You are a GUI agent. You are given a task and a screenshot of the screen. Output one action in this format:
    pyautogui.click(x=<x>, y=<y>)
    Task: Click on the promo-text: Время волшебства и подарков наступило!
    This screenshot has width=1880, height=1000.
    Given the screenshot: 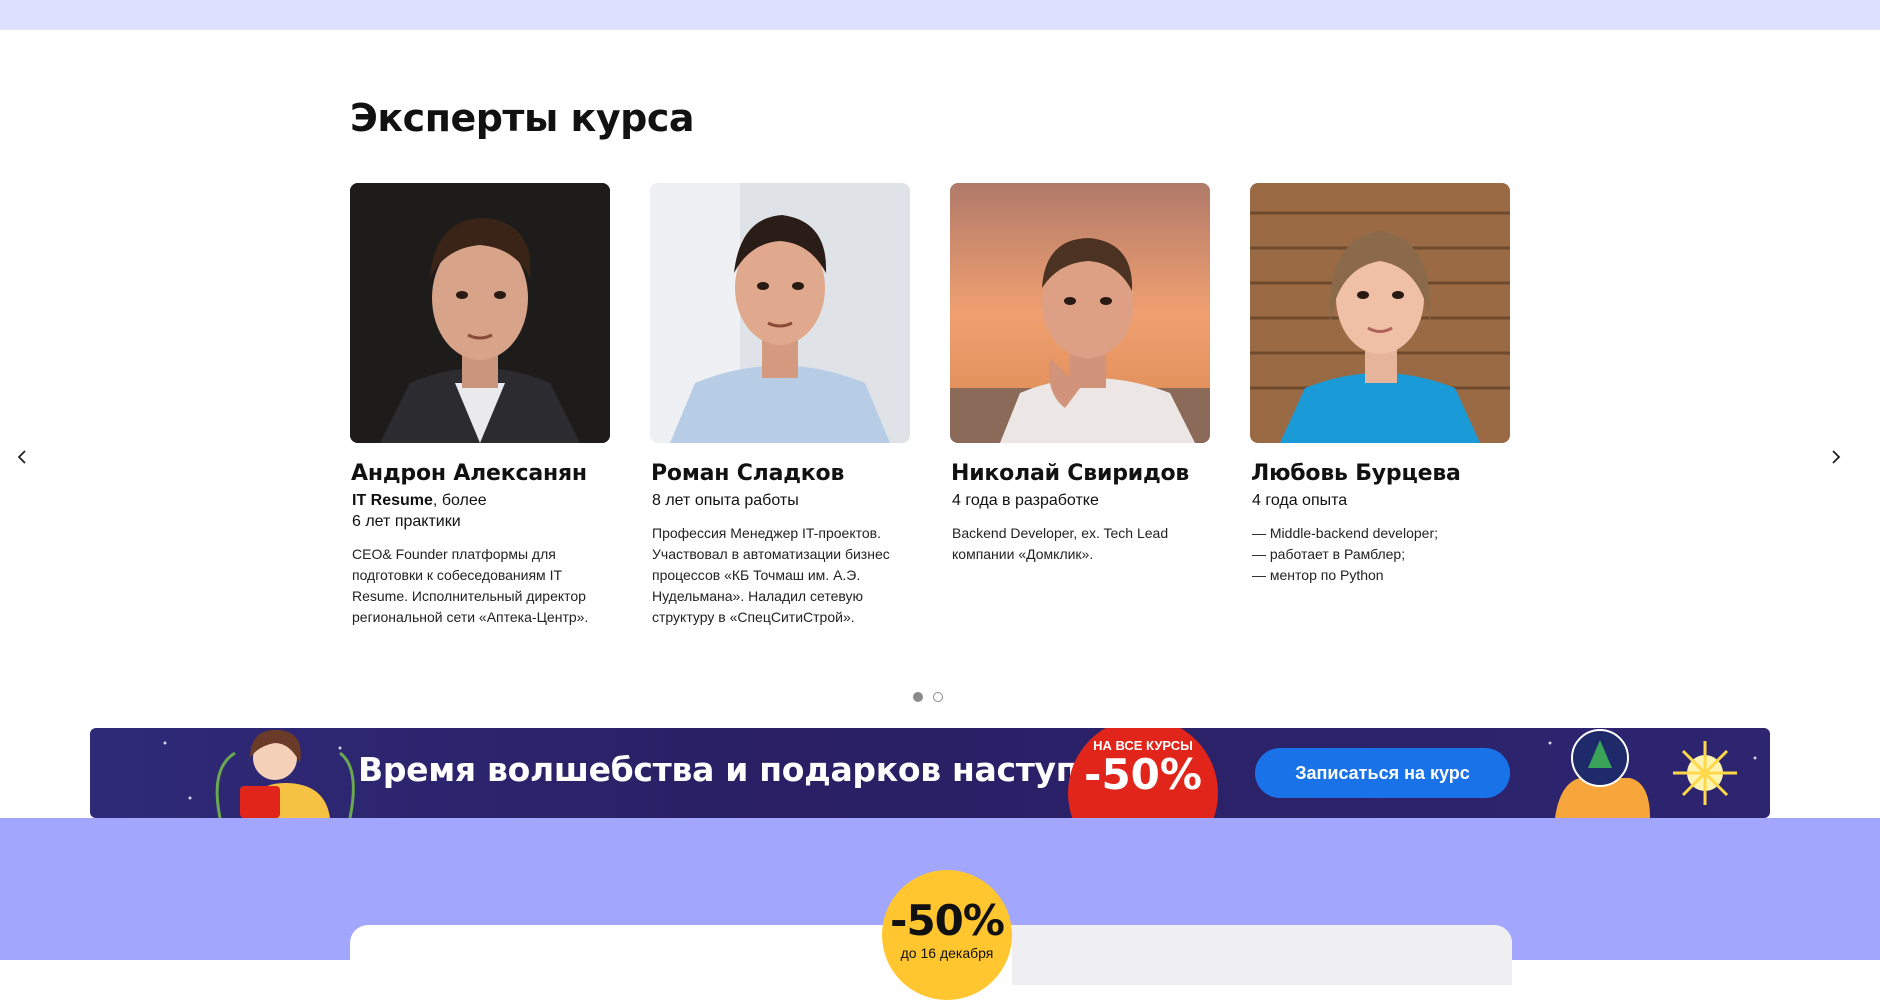 What is the action you would take?
    pyautogui.click(x=760, y=769)
    